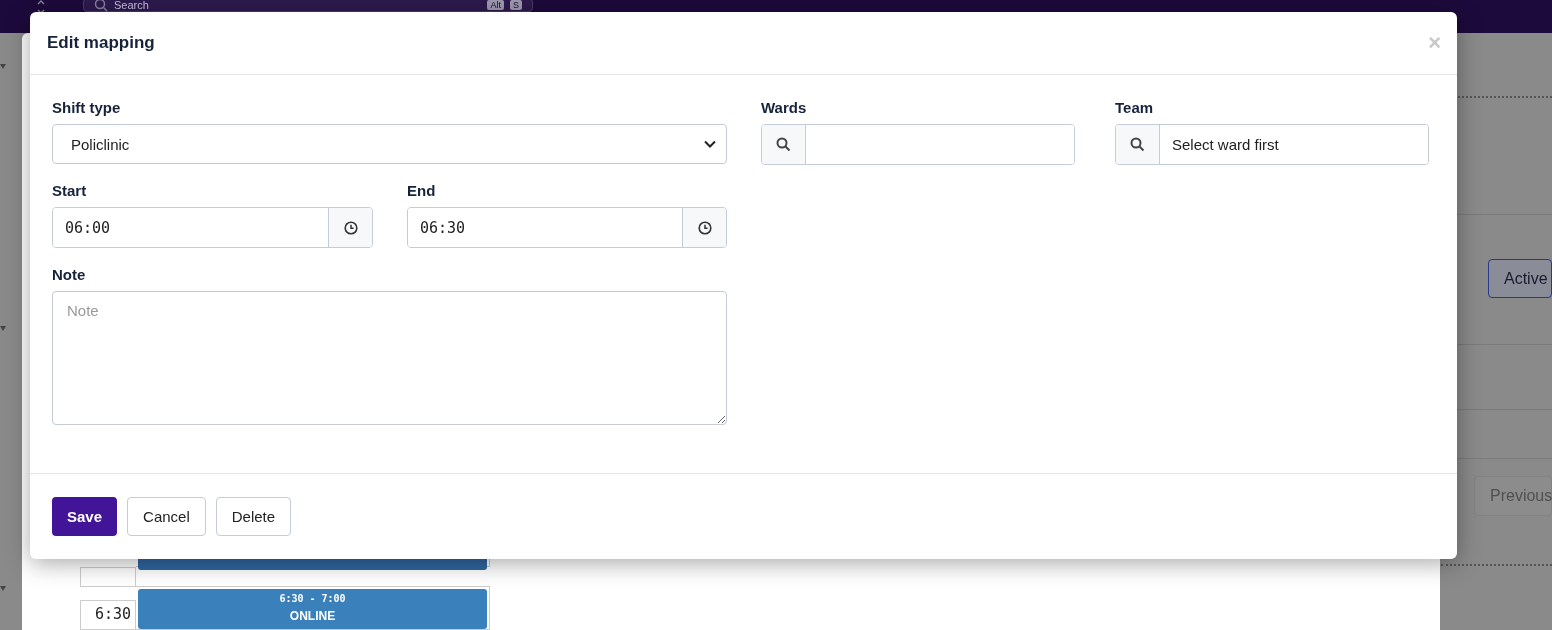  What do you see at coordinates (784, 107) in the screenshot?
I see `field-label: Wards` at bounding box center [784, 107].